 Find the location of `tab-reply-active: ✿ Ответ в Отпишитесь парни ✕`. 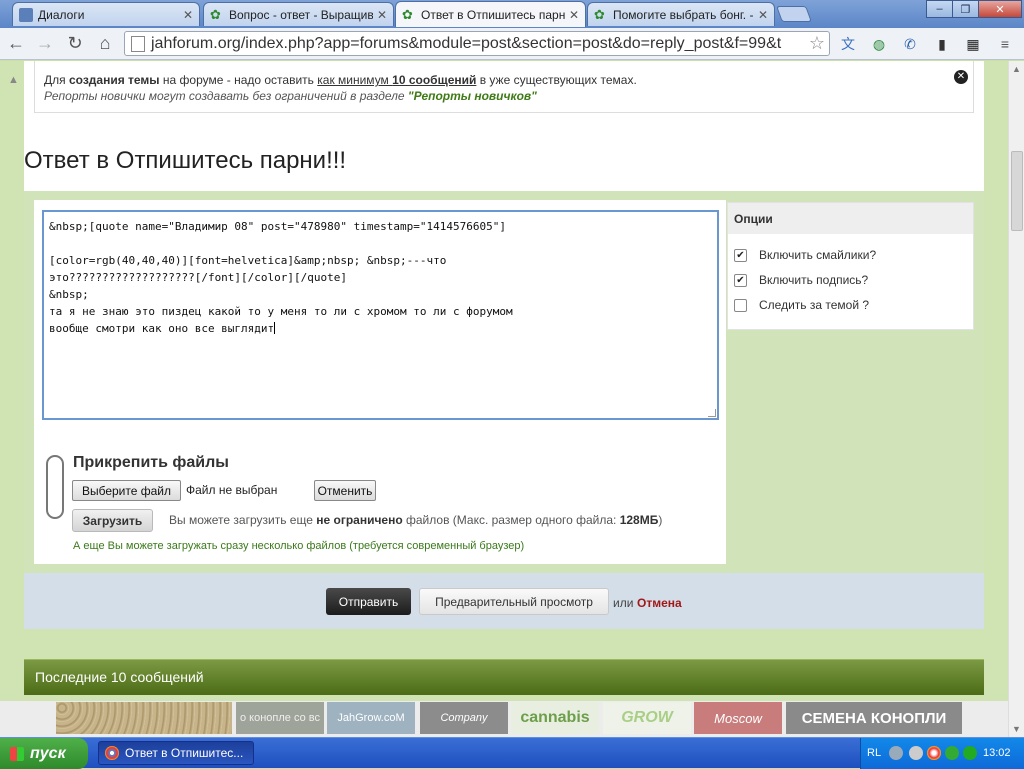

tab-reply-active: ✿ Ответ в Отпишитесь парни ✕ is located at coordinates (490, 14).